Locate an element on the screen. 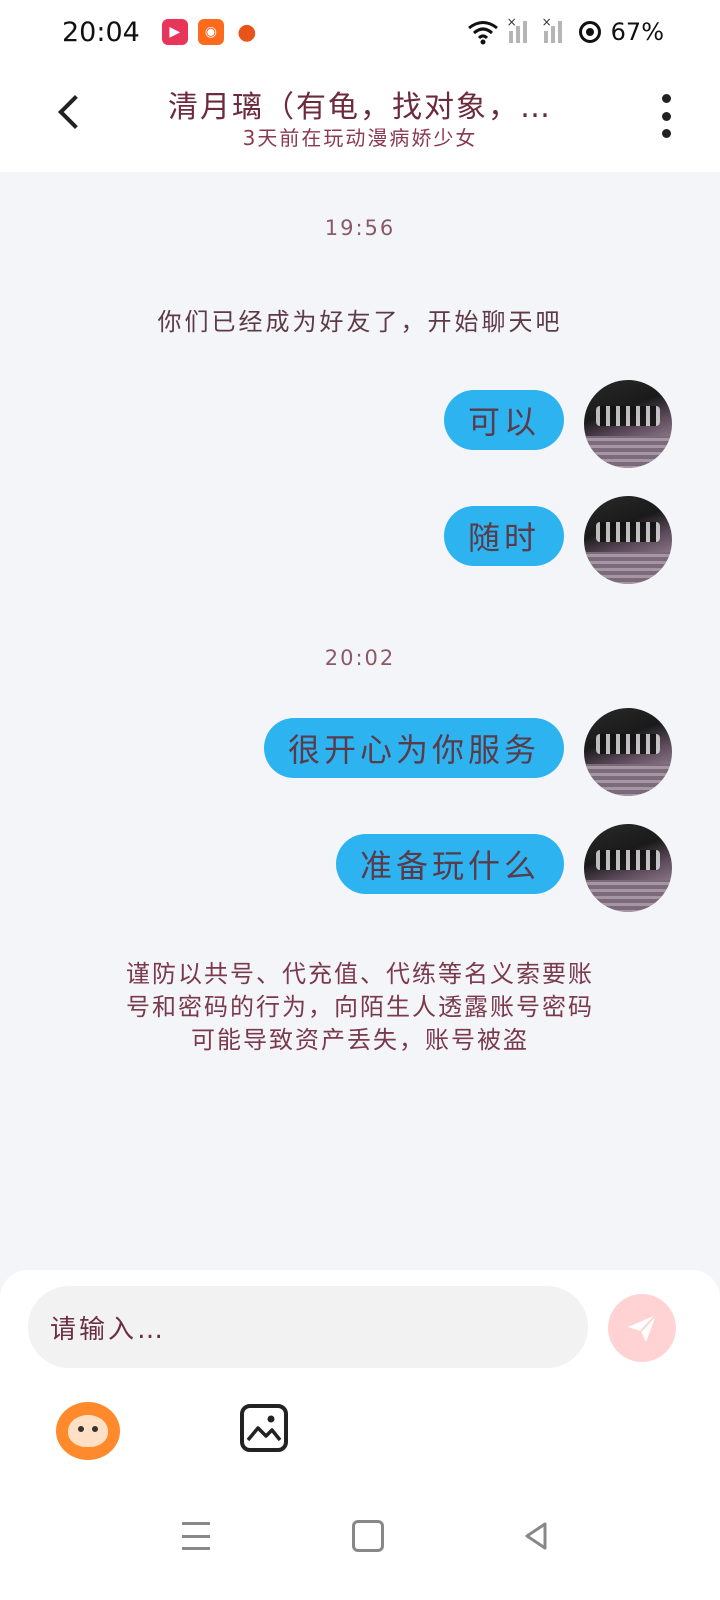 This screenshot has height=1600, width=720. warning-line: 谨防以共号、代充值、代练等名义索要账 is located at coordinates (360, 974).